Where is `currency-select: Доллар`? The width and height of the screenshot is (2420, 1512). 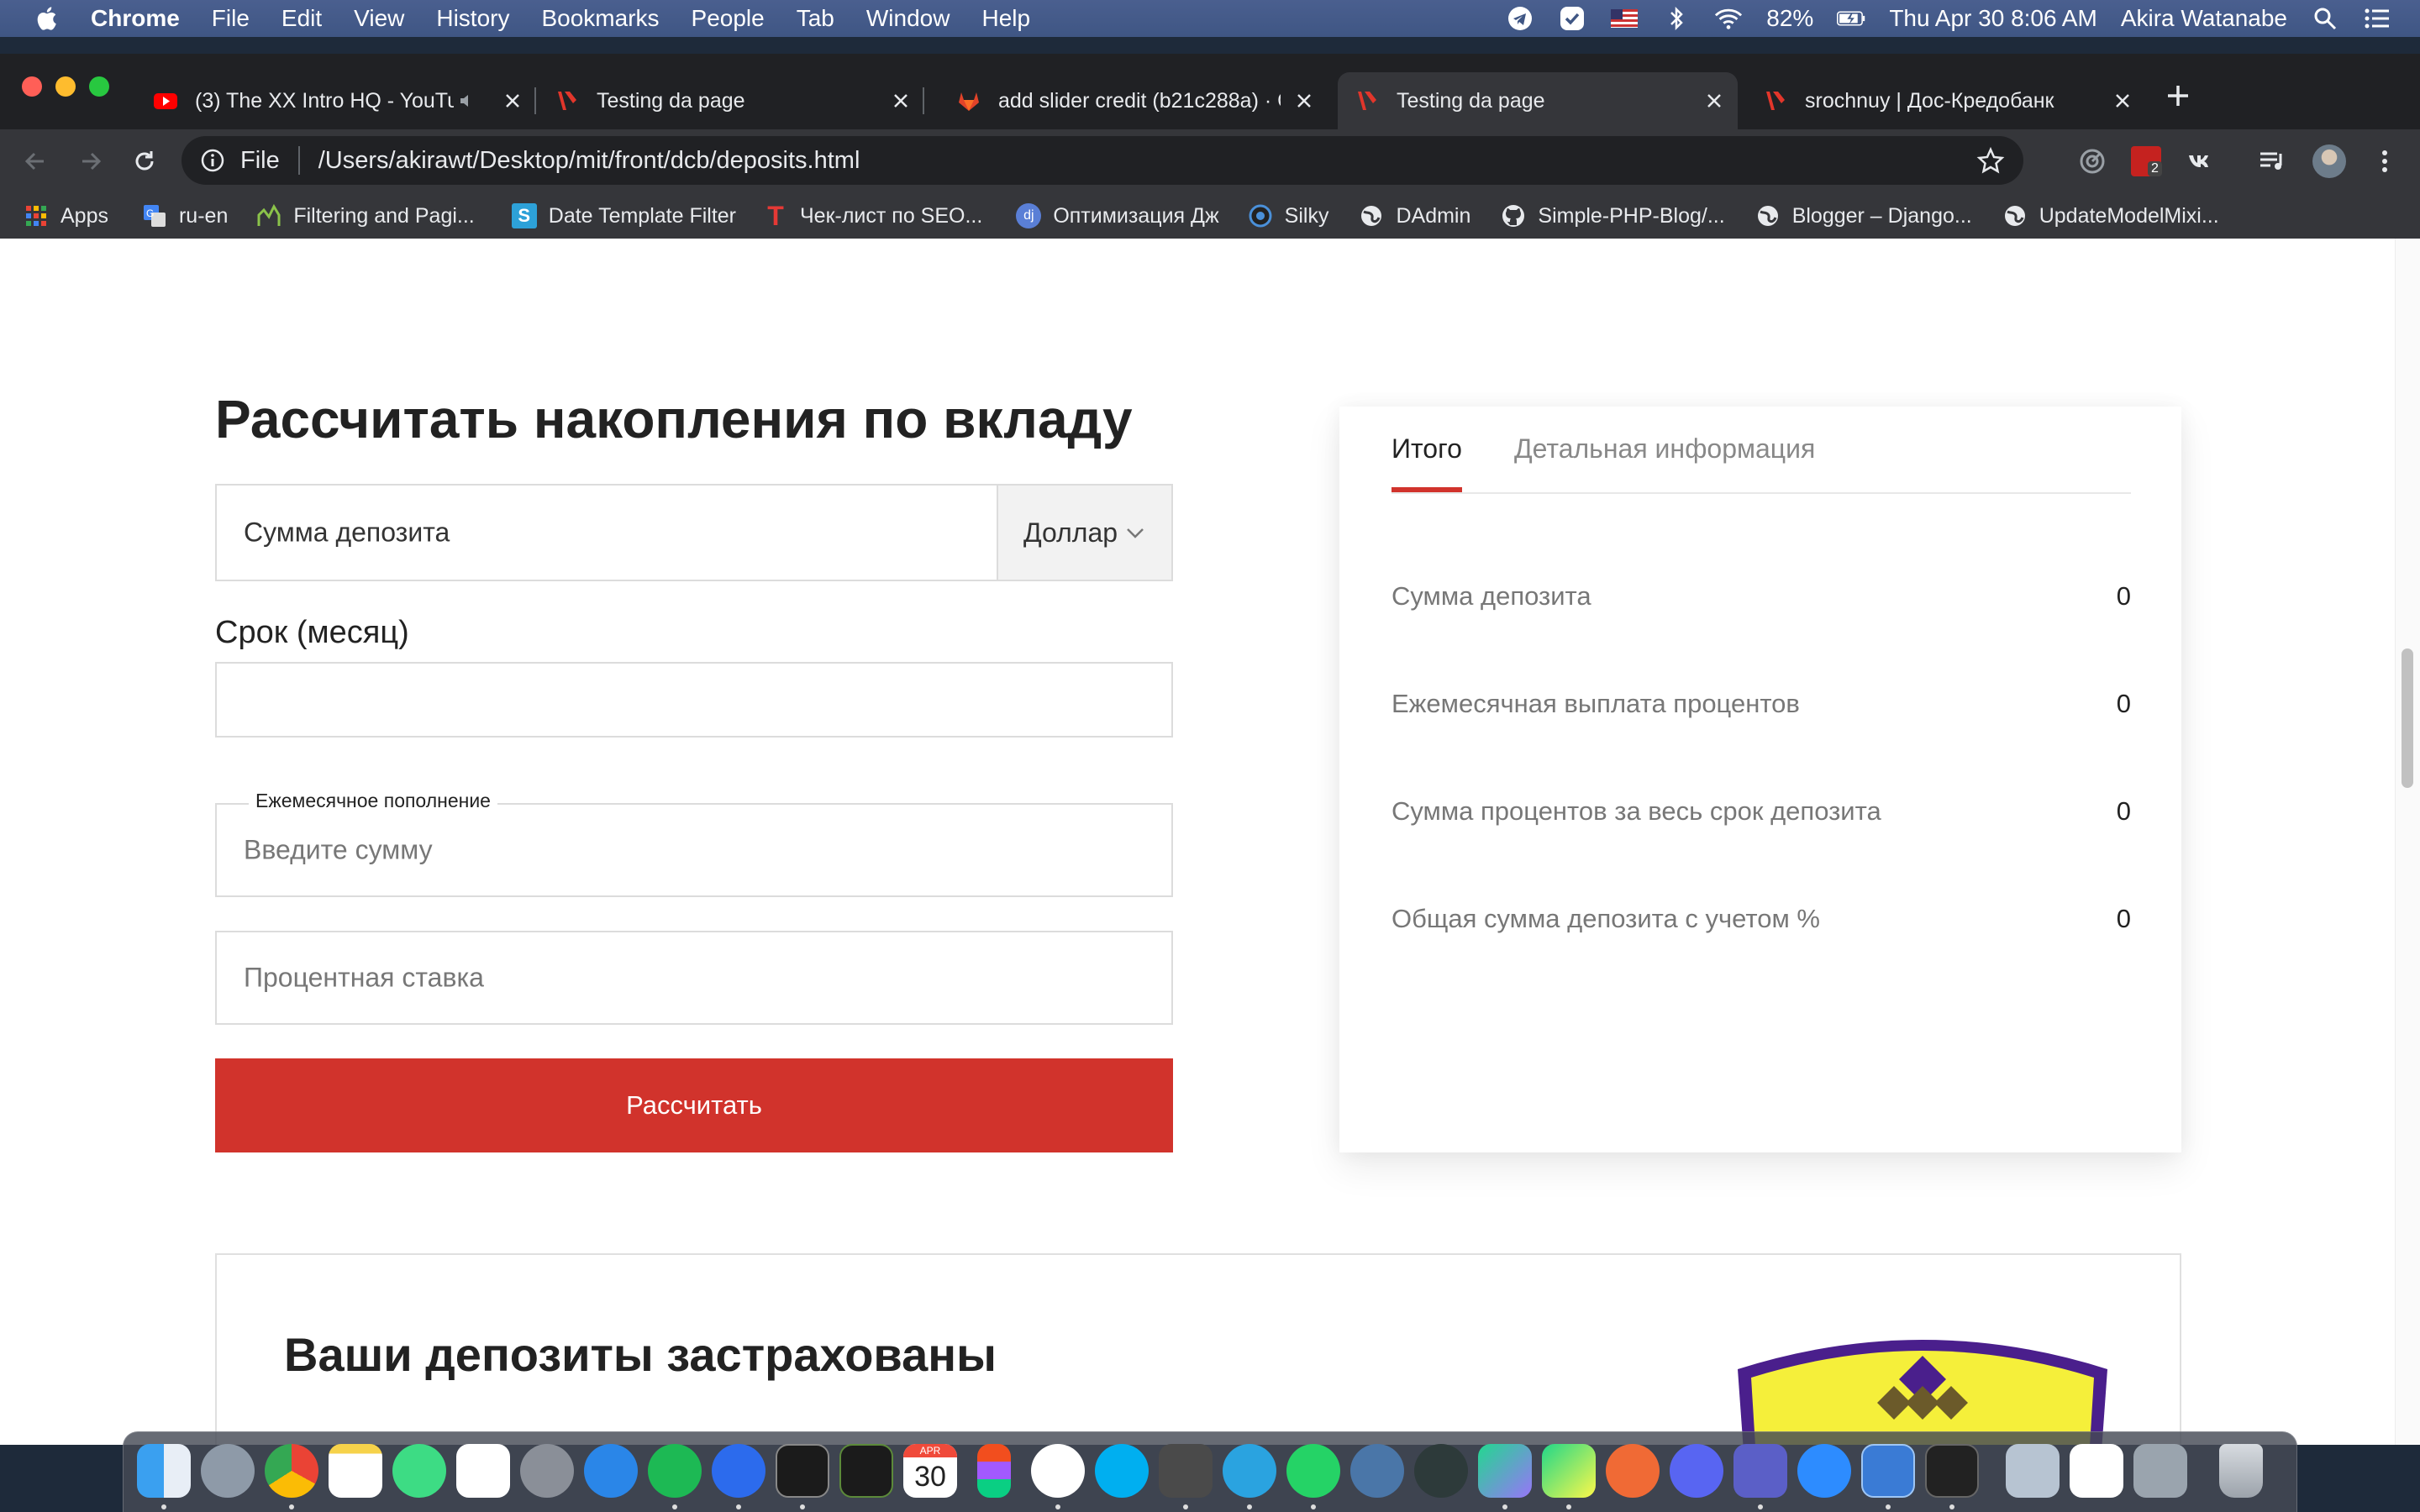 currency-select: Доллар is located at coordinates (1084, 533).